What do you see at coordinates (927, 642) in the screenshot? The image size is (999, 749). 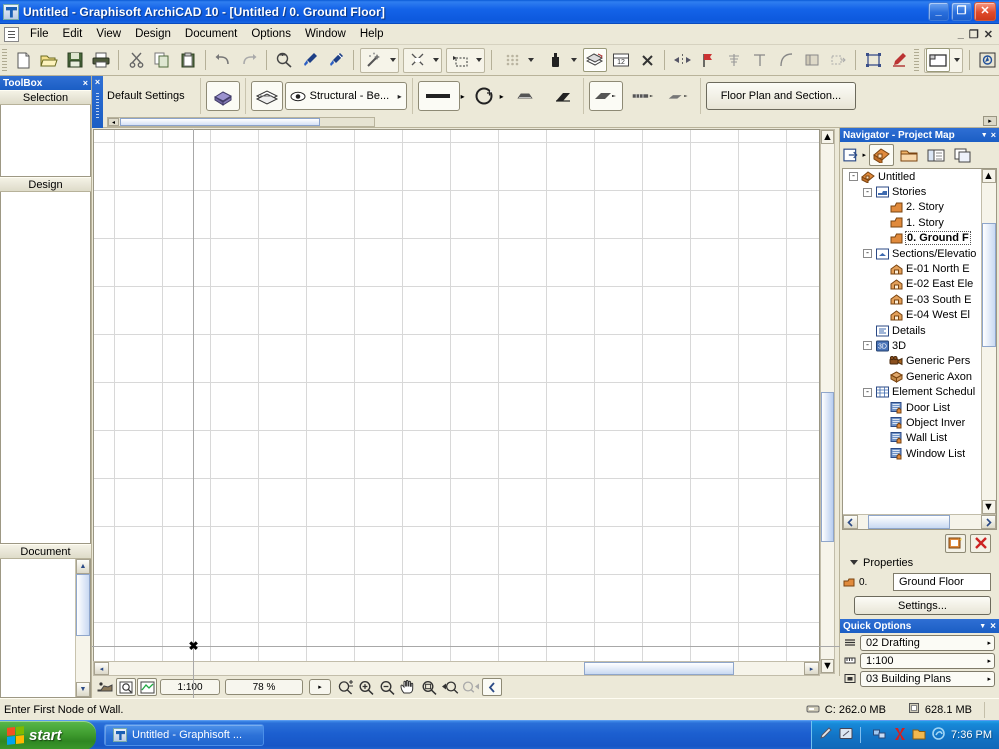 I see `layer-combination-select: 02 Drafting ▸` at bounding box center [927, 642].